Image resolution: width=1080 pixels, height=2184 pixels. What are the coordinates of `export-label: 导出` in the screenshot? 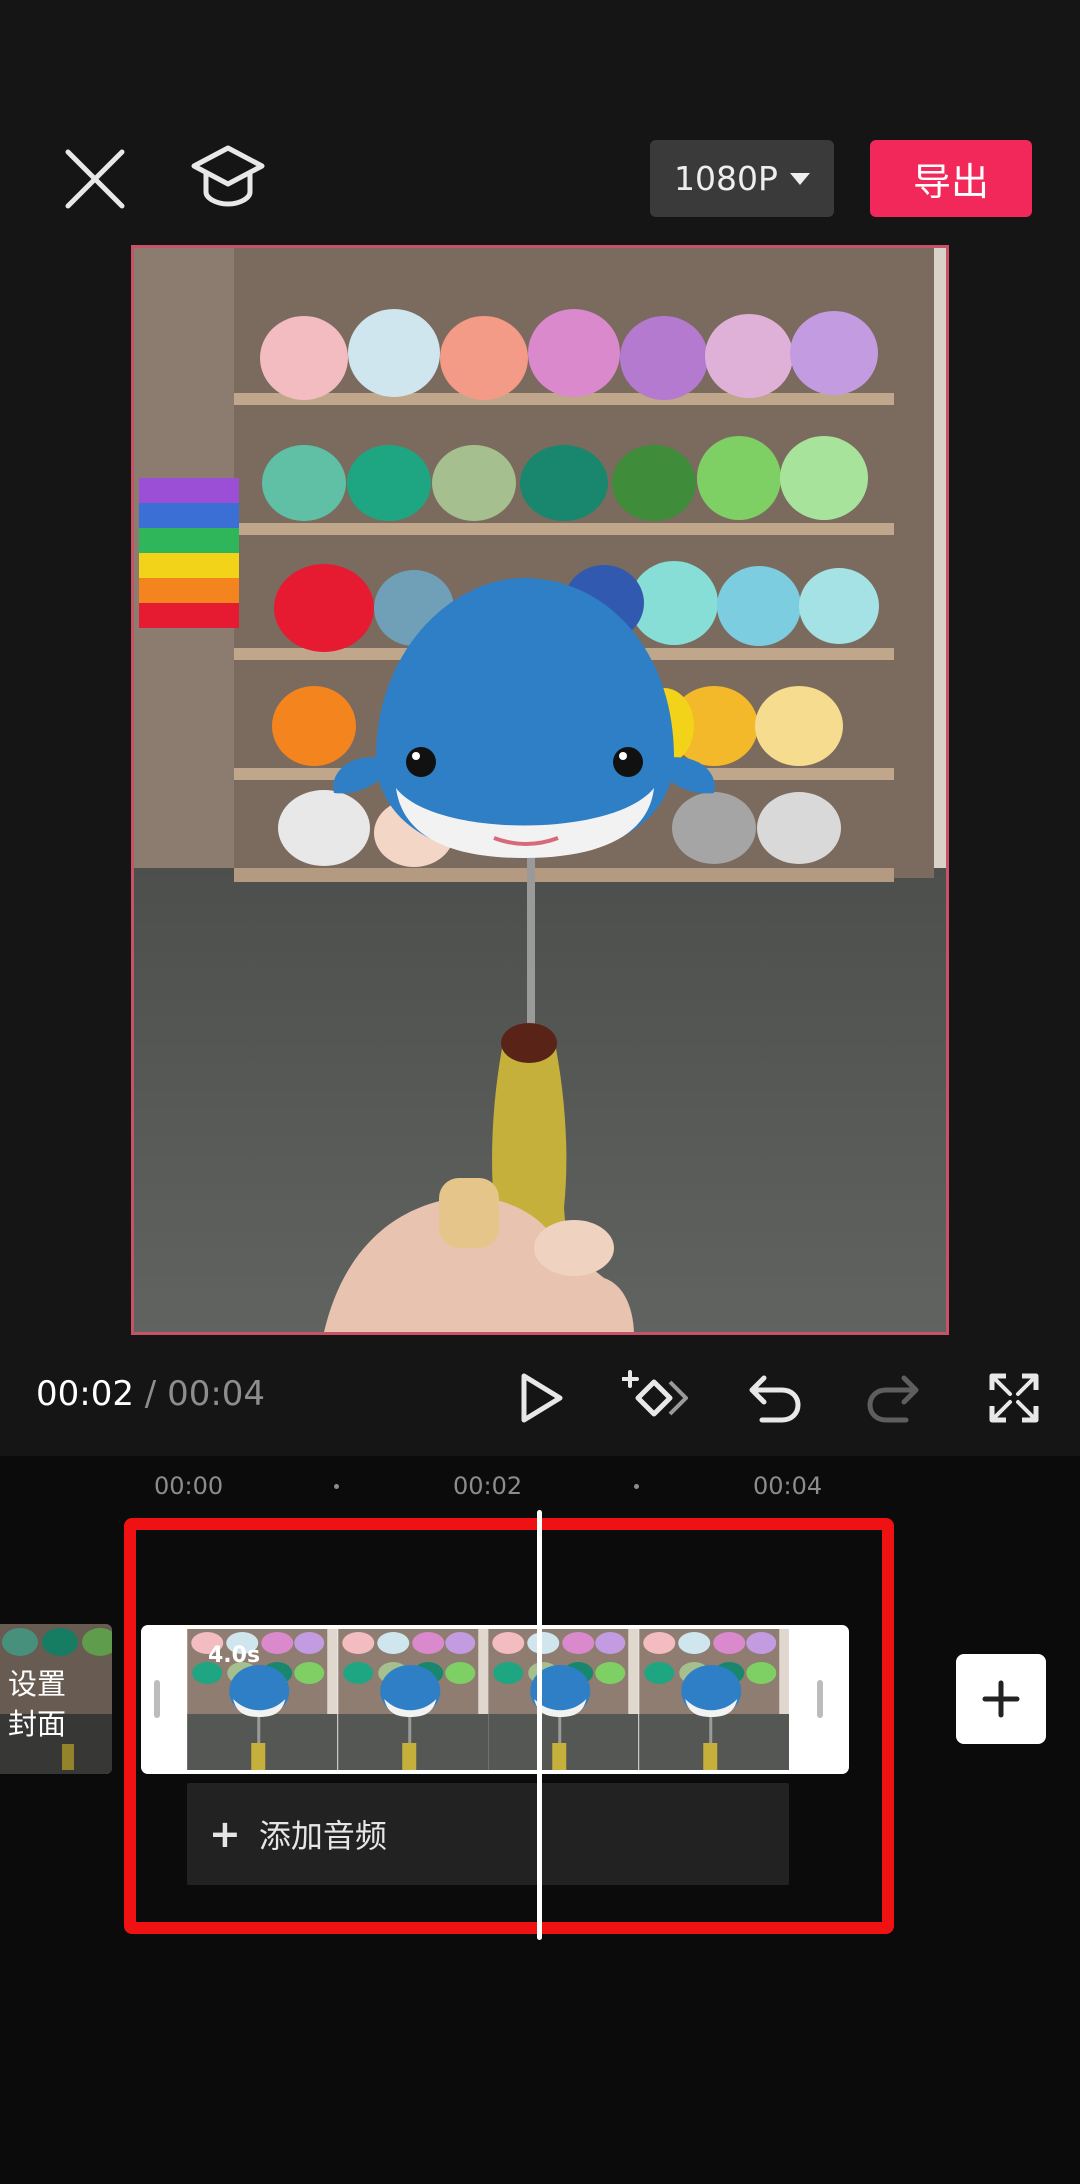 It's located at (950, 182).